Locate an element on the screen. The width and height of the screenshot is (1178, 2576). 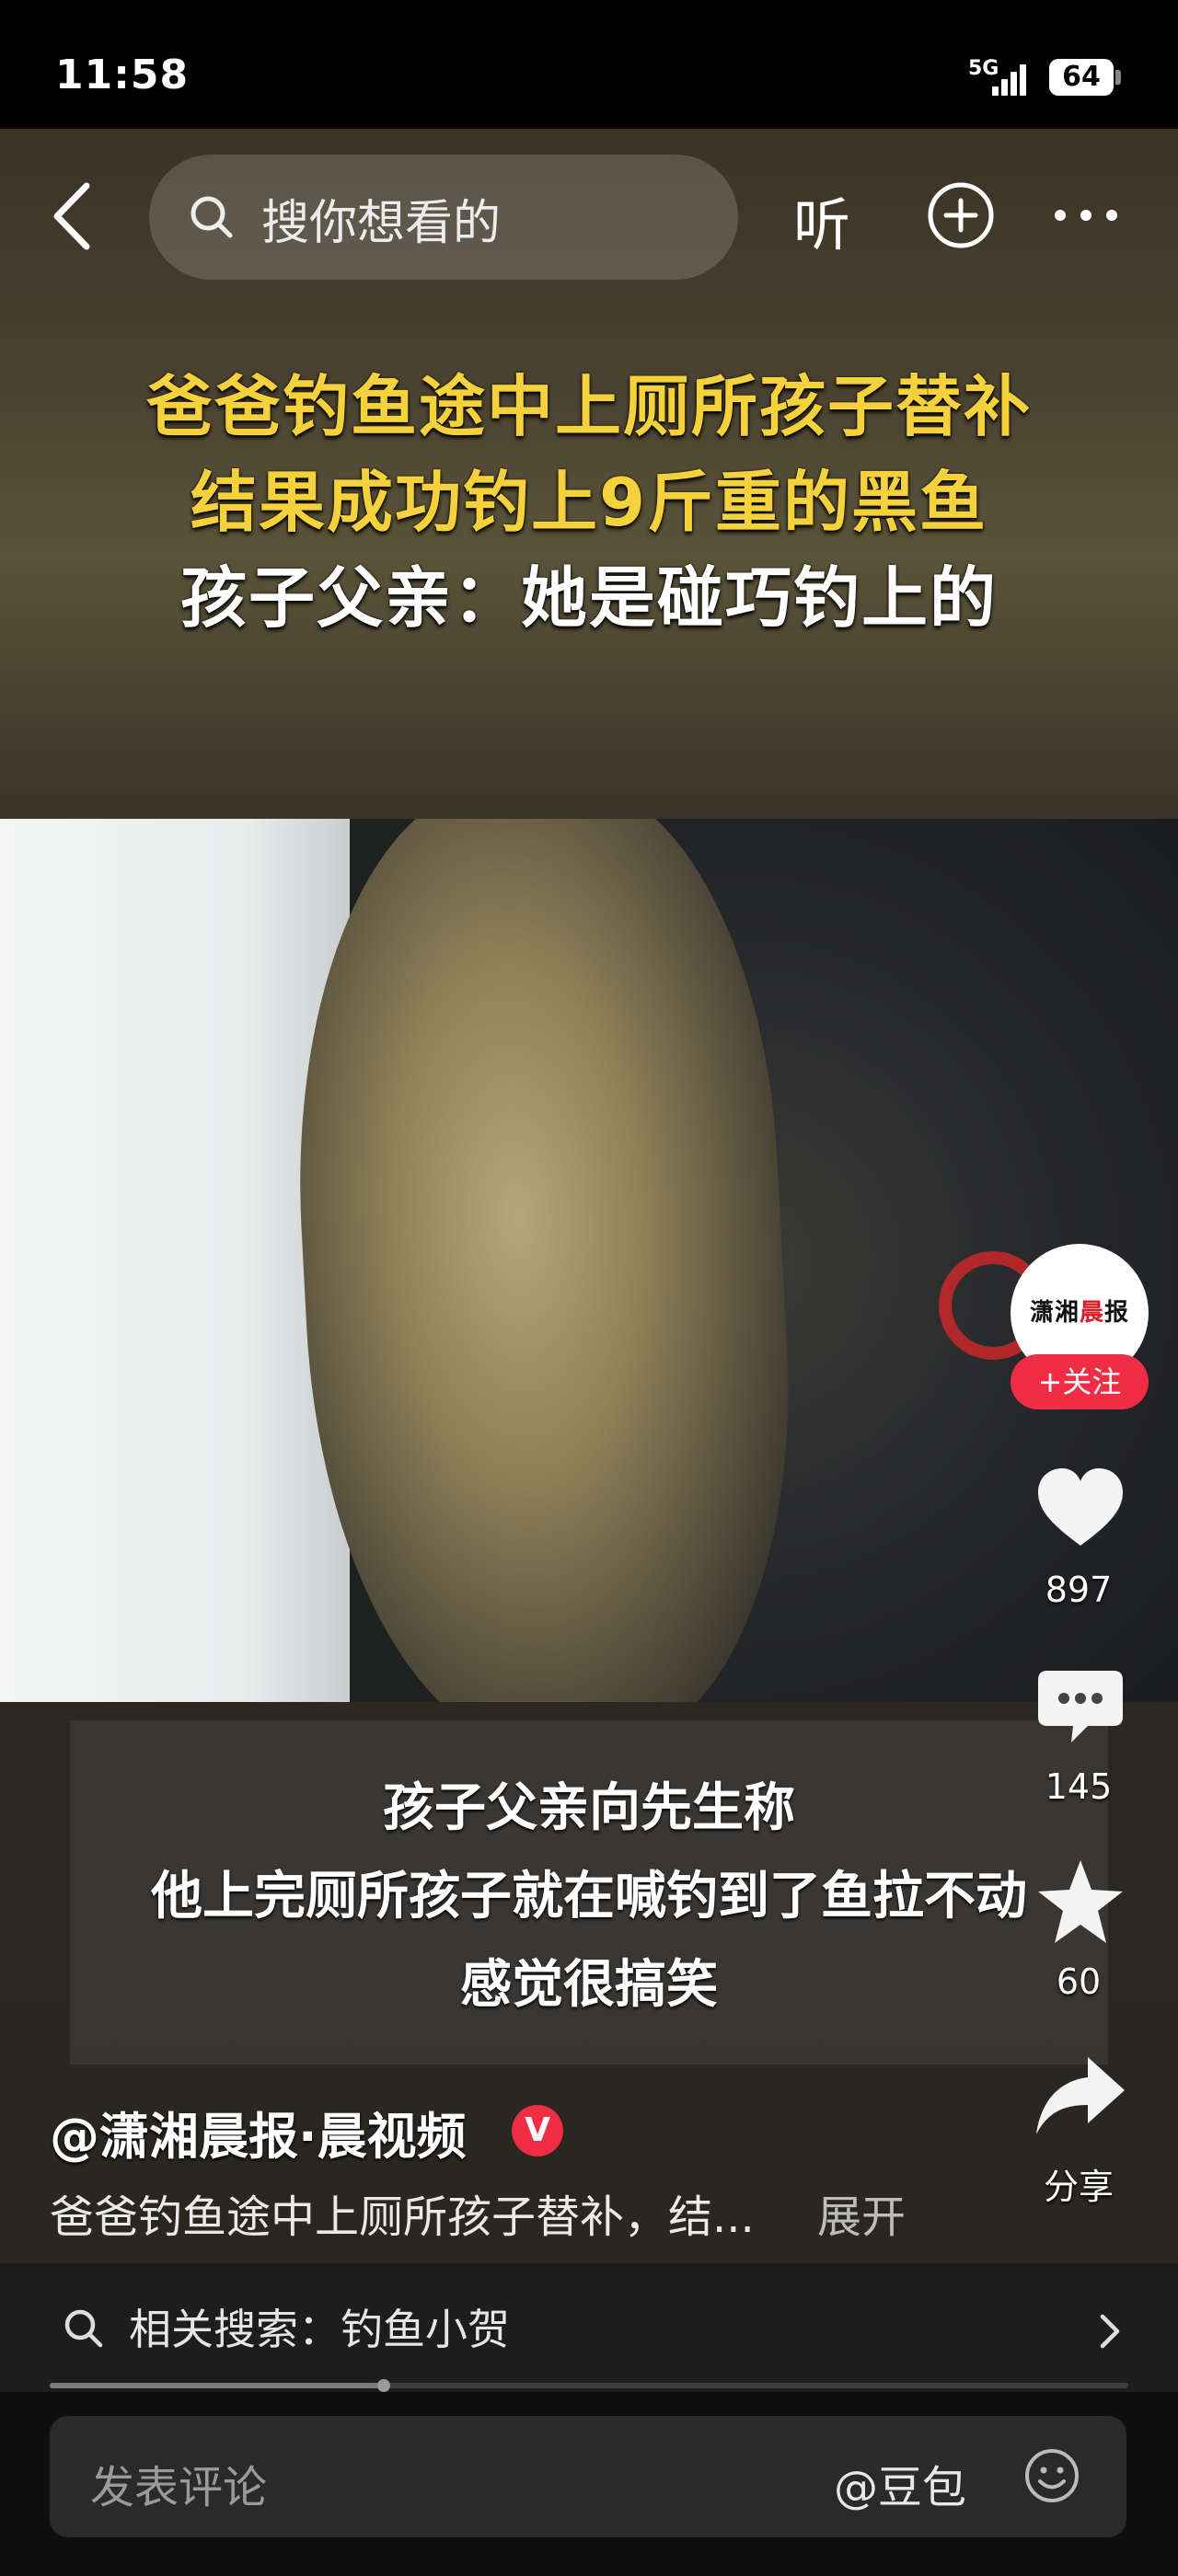
search-input: 搜你想看的 is located at coordinates (443, 217).